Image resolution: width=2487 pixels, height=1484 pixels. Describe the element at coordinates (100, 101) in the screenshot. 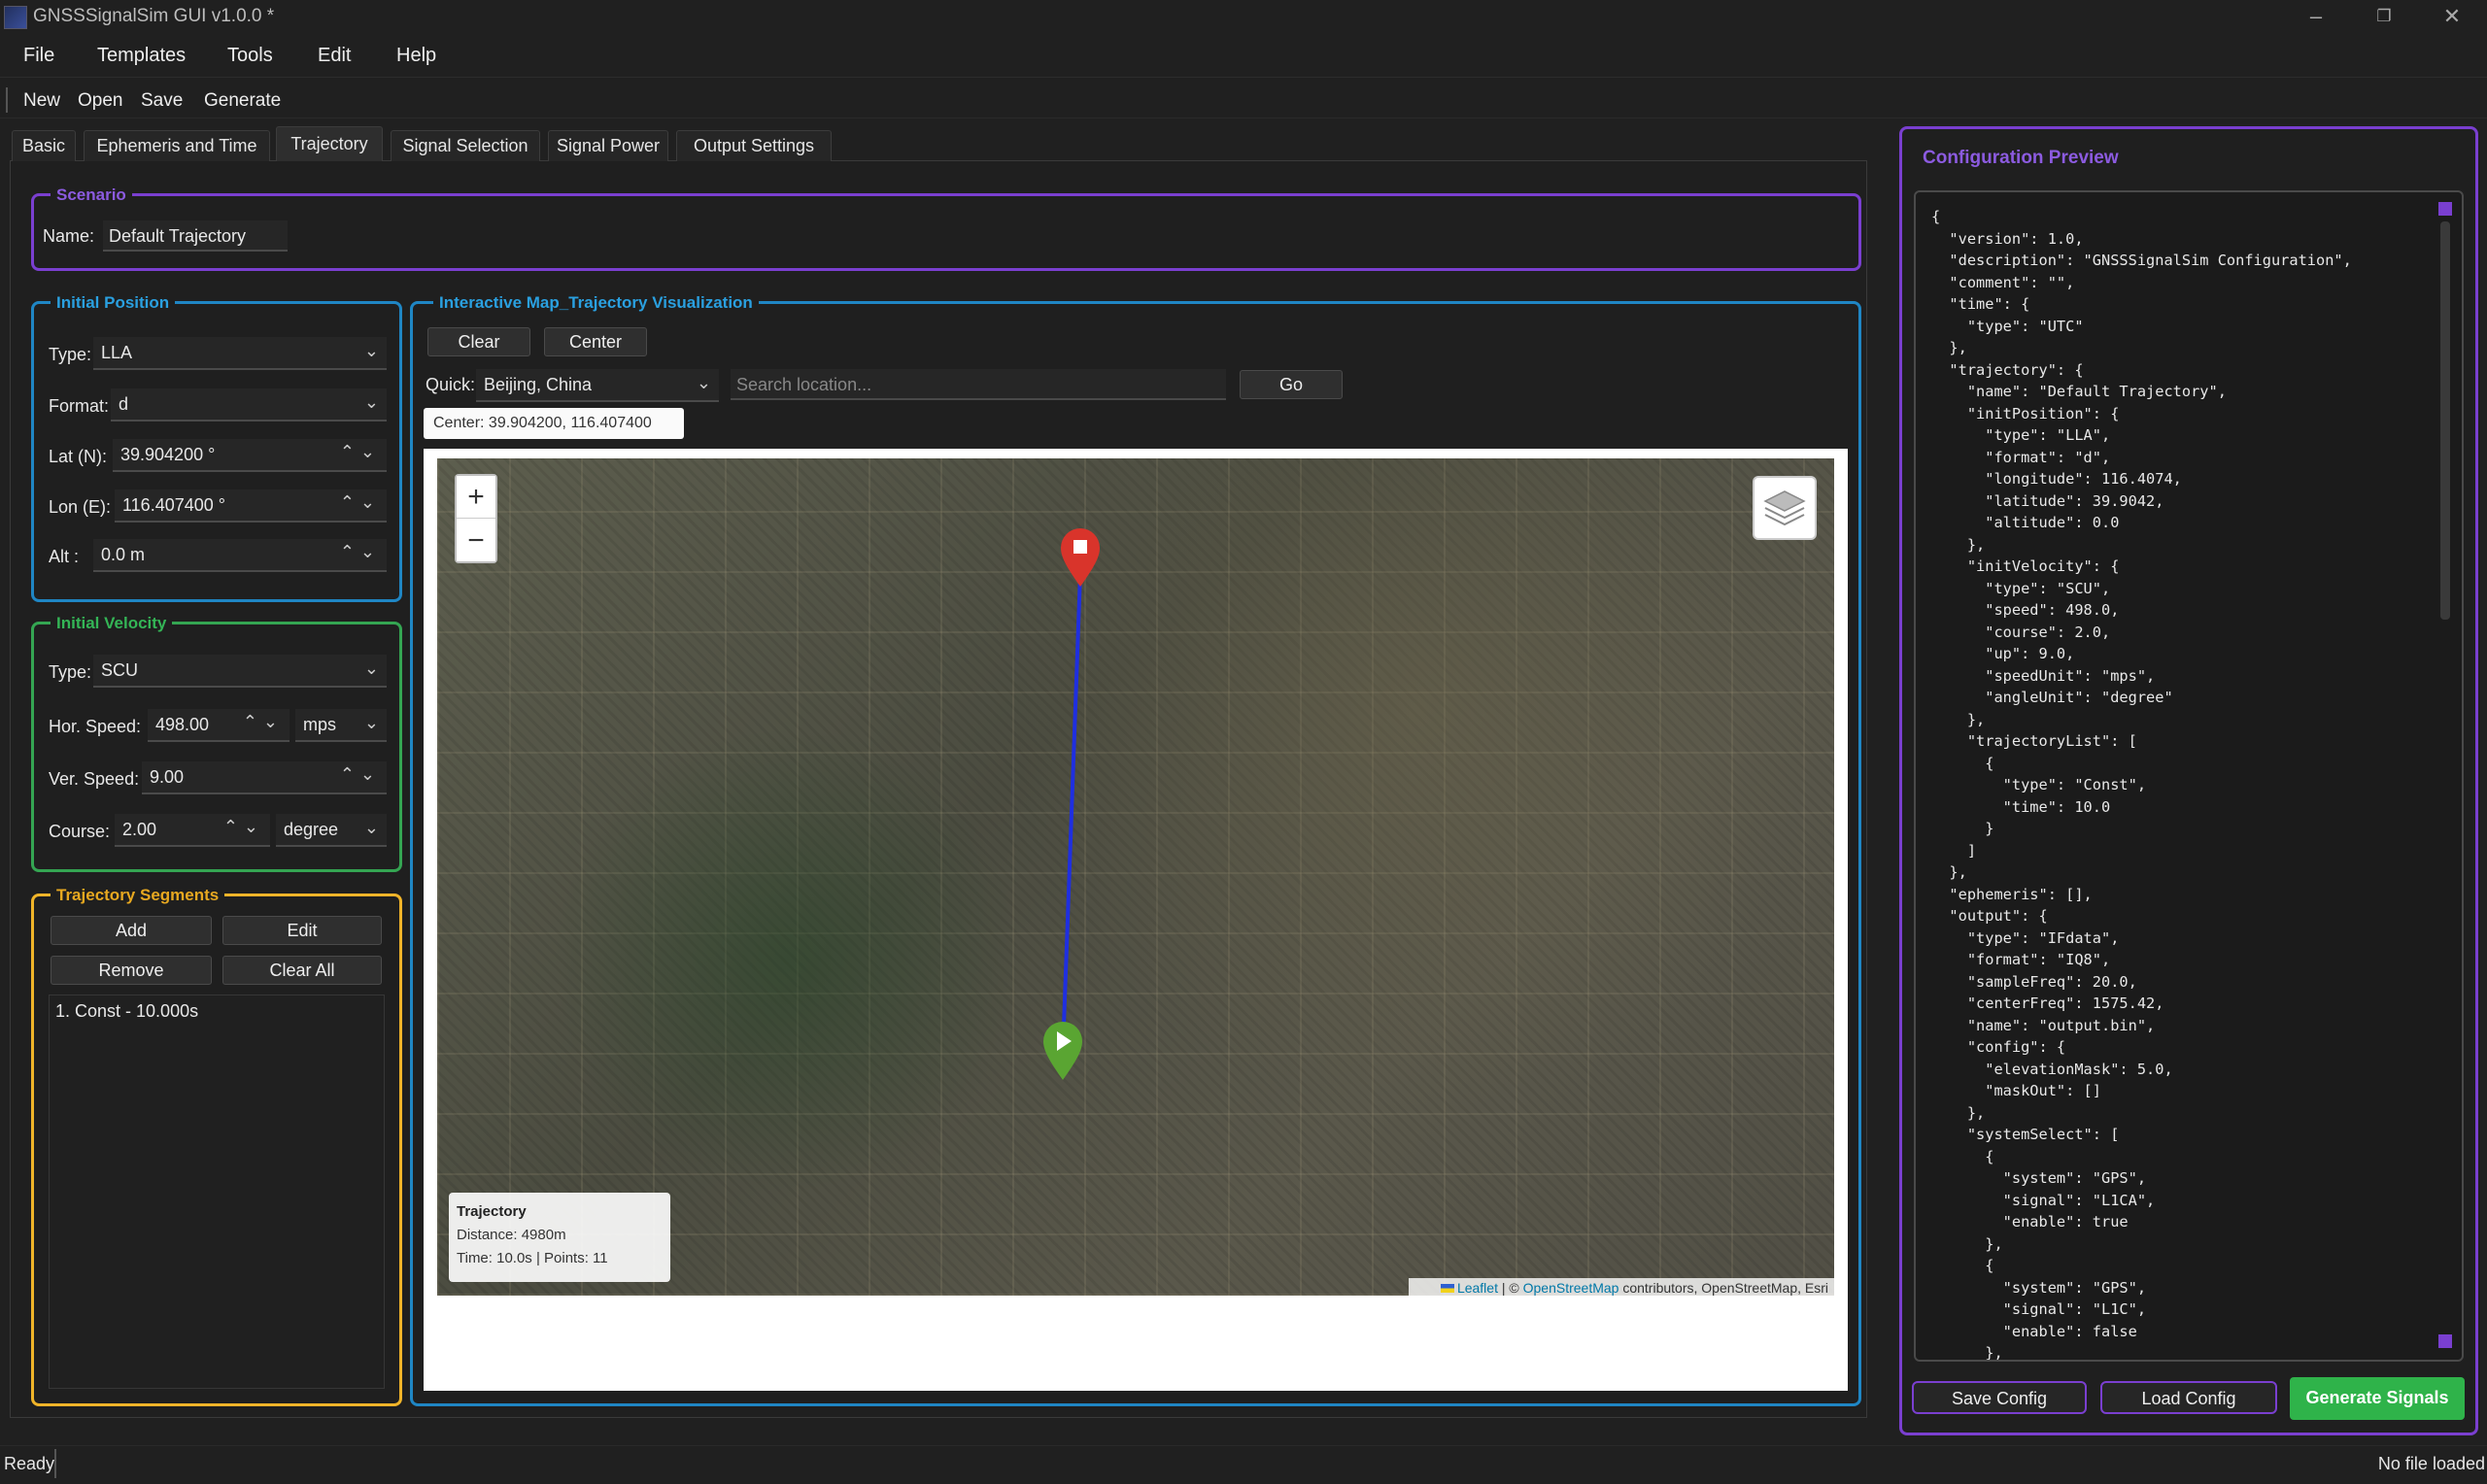

I see `toolbar-open-button: Open` at that location.